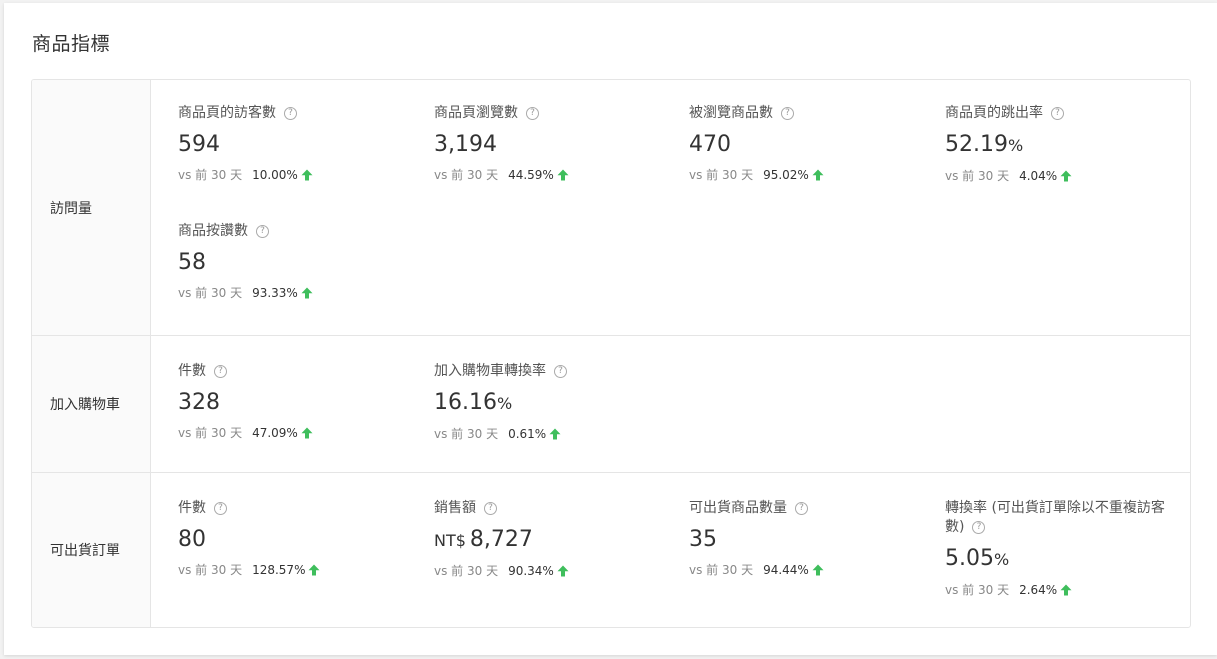 Image resolution: width=1217 pixels, height=659 pixels. Describe the element at coordinates (275, 432) in the screenshot. I see `compare-percent: 47.09%` at that location.